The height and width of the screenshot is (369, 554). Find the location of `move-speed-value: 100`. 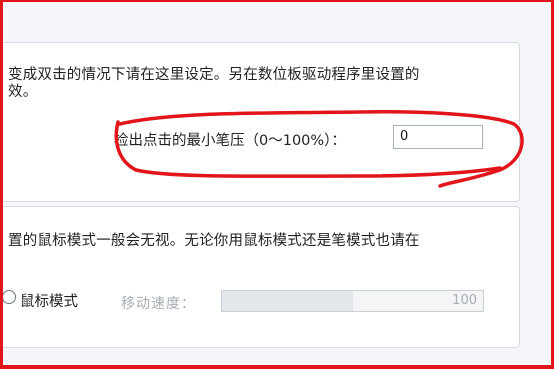

move-speed-value: 100 is located at coordinates (464, 300).